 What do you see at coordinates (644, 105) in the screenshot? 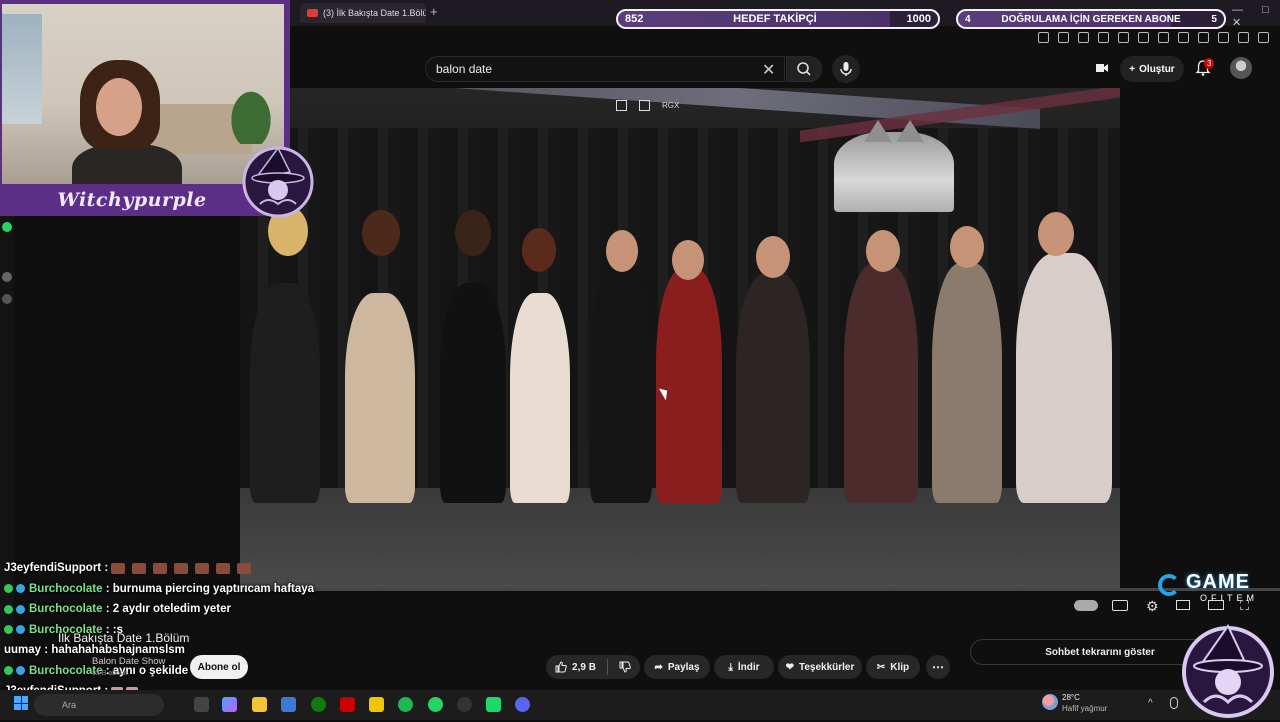
I see `share-icon` at bounding box center [644, 105].